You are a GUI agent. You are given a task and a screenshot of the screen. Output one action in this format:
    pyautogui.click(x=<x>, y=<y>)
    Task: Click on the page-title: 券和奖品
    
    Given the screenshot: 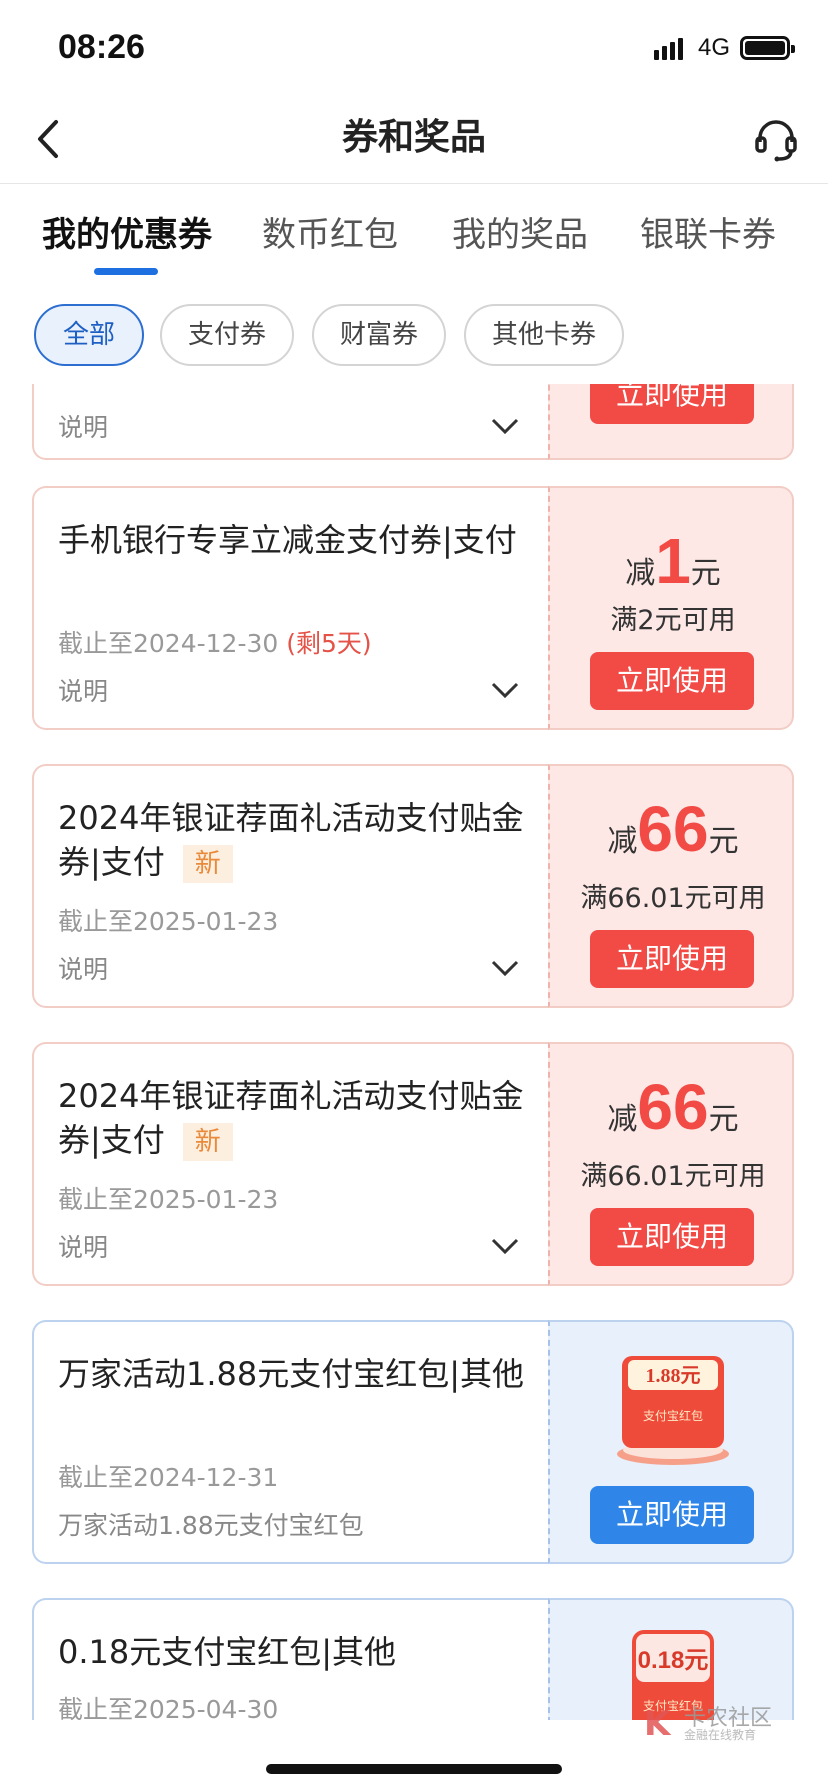 What is the action you would take?
    pyautogui.click(x=413, y=137)
    